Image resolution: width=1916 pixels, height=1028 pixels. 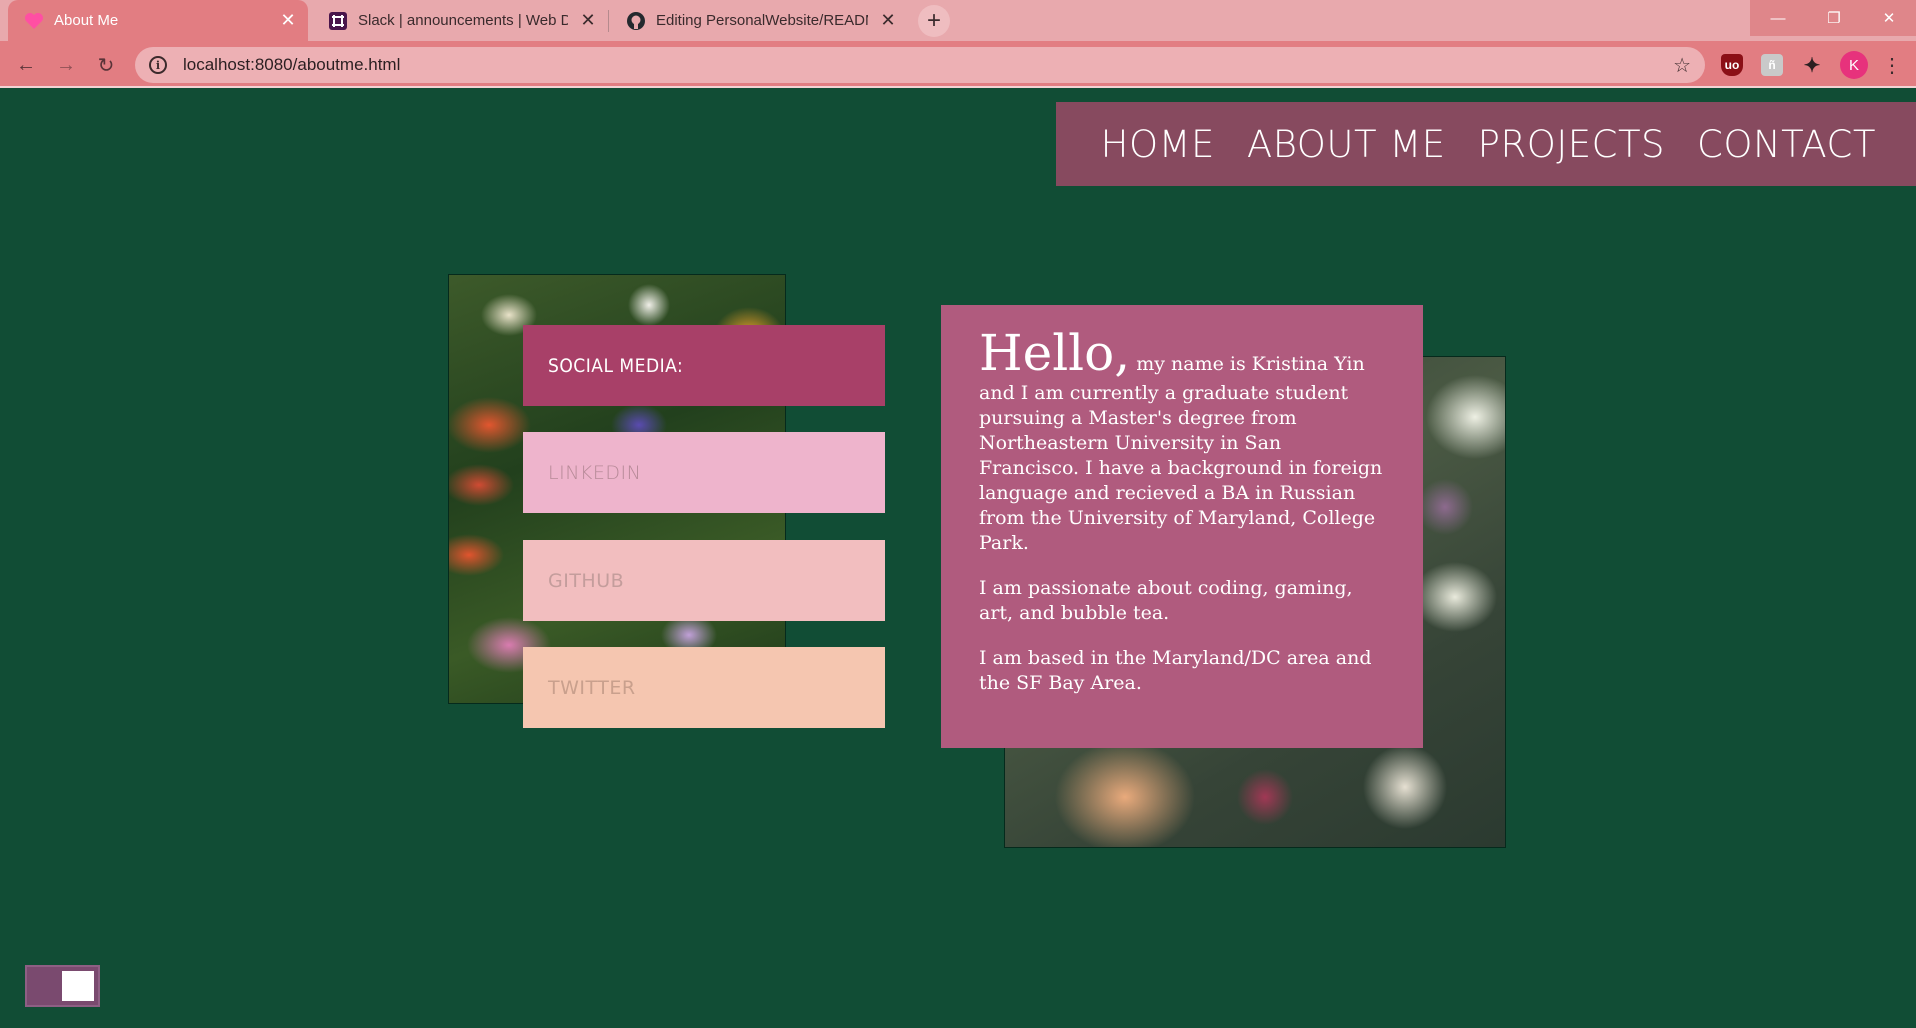 I want to click on social-media-heading: SOCIAL MEDIA:, so click(x=704, y=365).